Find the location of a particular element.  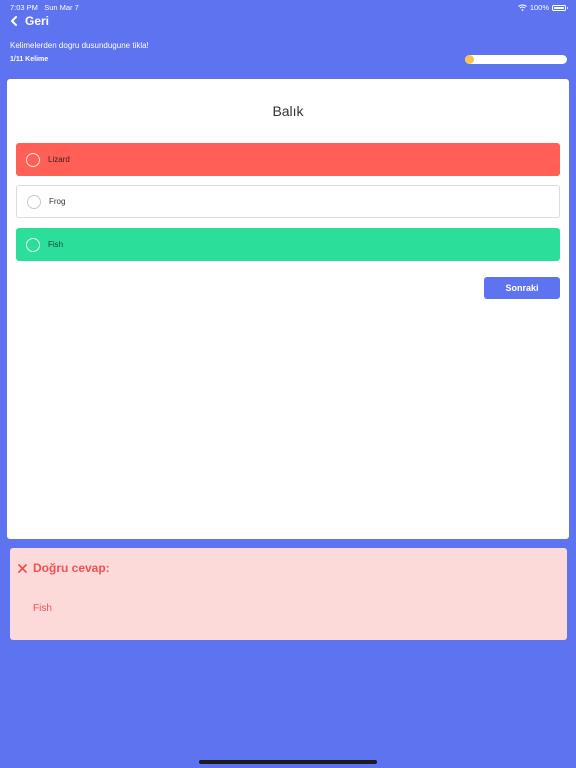

correct-answer: Fish is located at coordinates (42, 608).